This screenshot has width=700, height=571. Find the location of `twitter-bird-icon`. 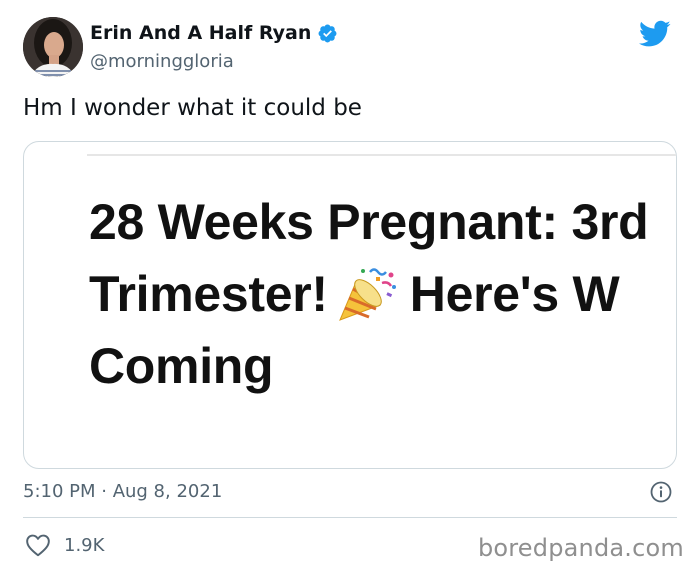

twitter-bird-icon is located at coordinates (655, 34).